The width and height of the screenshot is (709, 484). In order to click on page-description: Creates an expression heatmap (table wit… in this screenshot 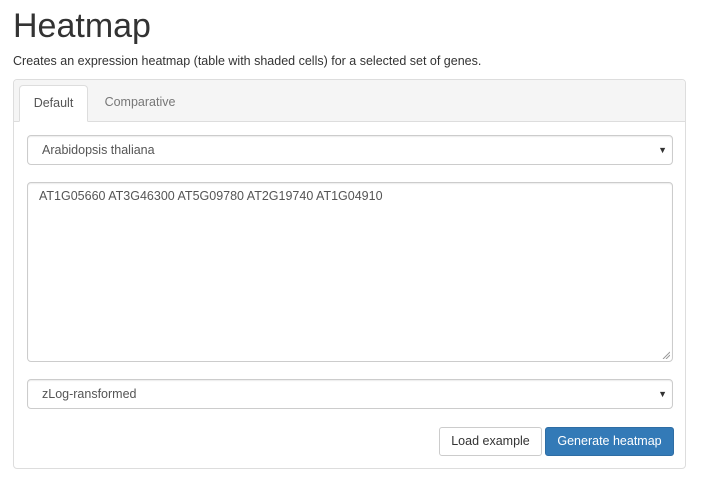, I will do `click(247, 61)`.